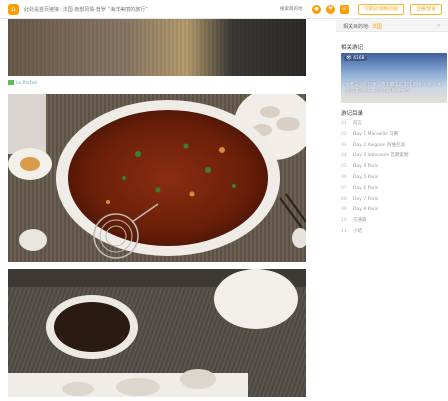 This screenshot has height=401, width=448. Describe the element at coordinates (356, 27) in the screenshot. I see `related-destination-label: 相关目的地:` at that location.